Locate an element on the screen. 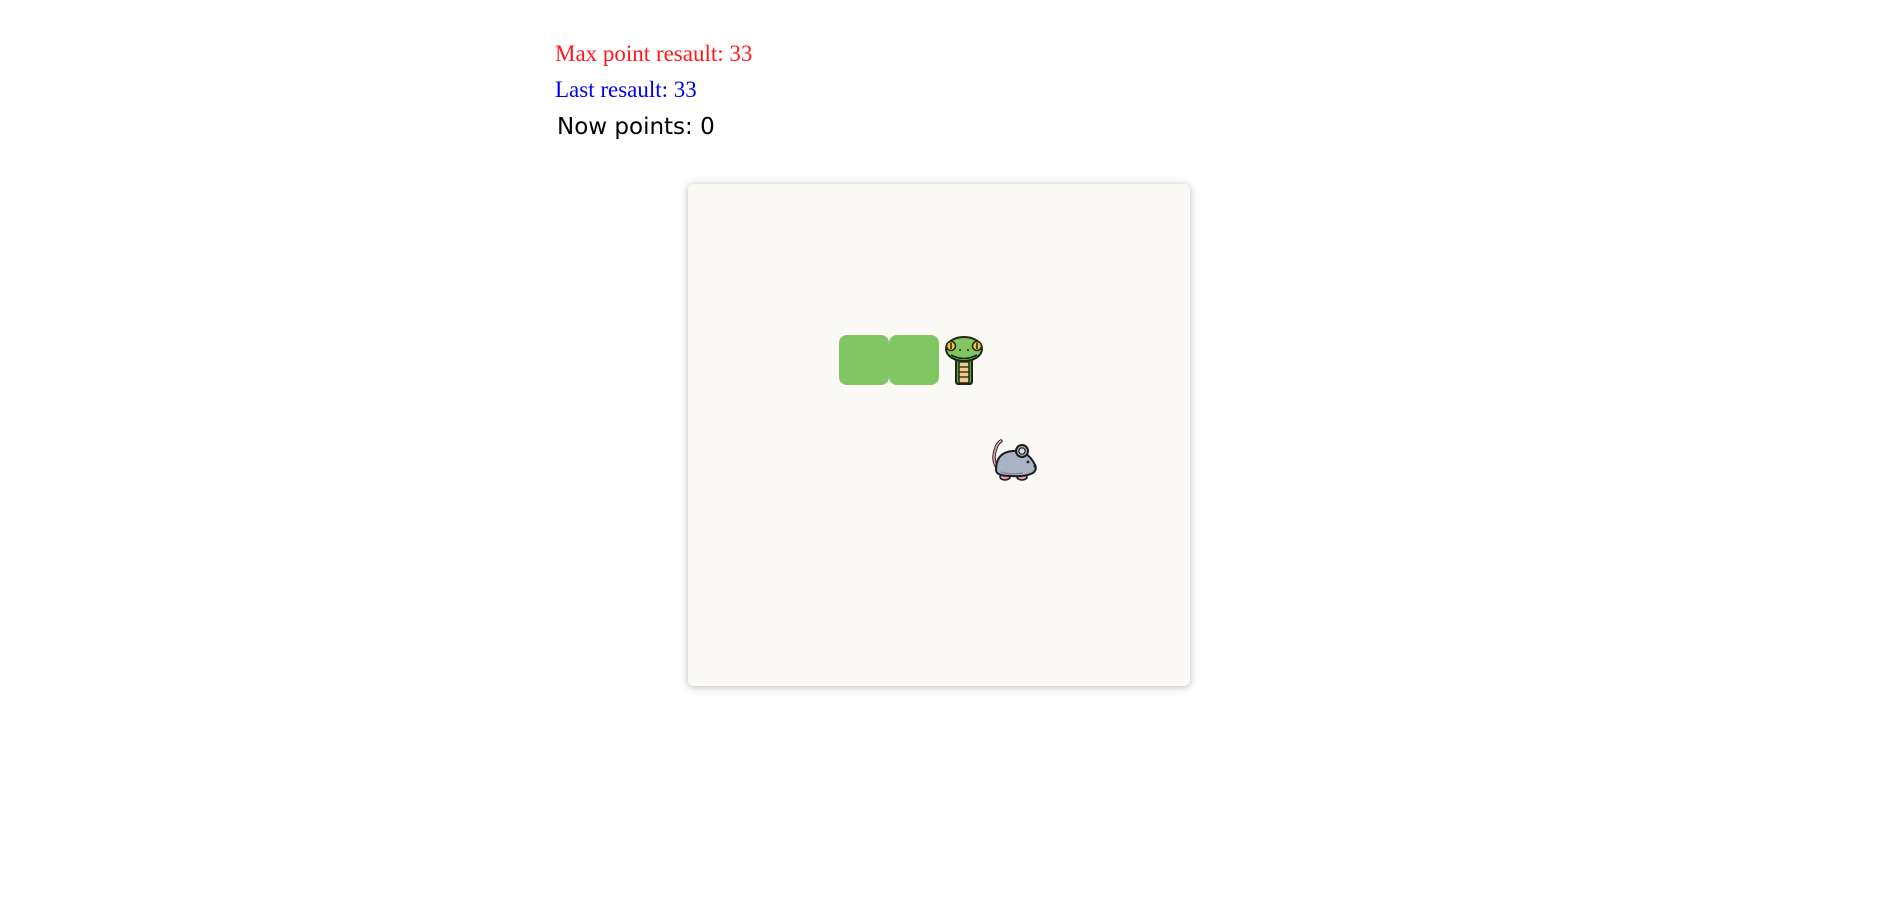  game-board is located at coordinates (939, 435).